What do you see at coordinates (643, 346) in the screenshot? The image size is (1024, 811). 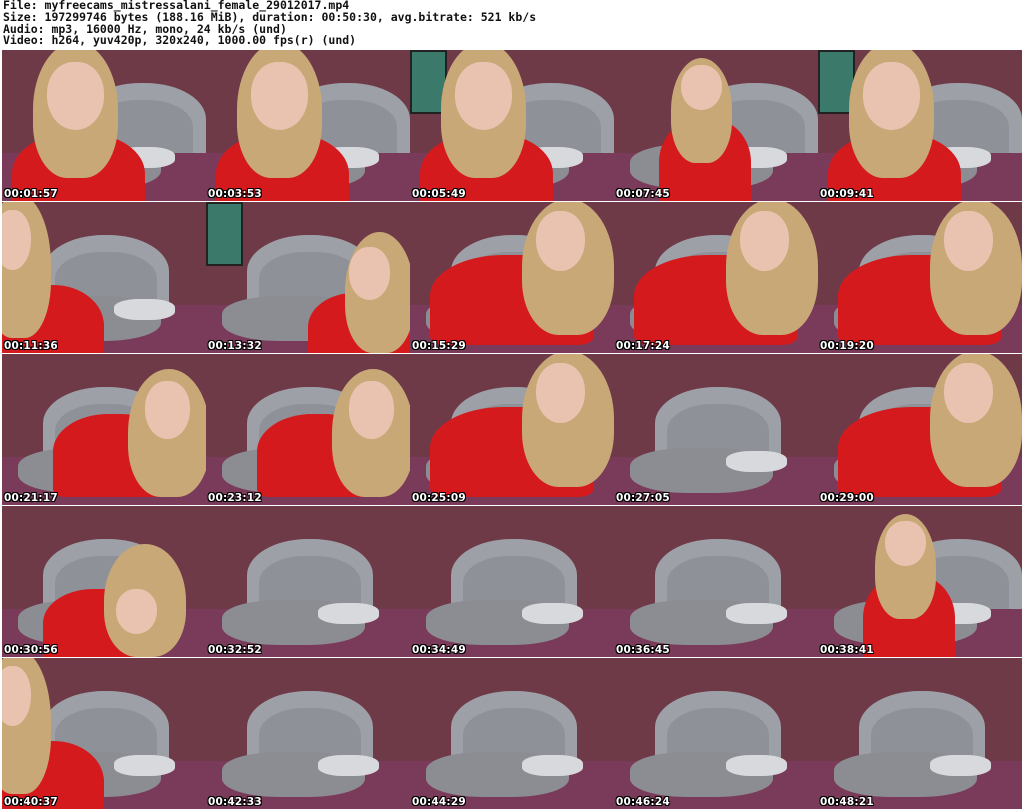 I see `timestamp-label: 00:17:24` at bounding box center [643, 346].